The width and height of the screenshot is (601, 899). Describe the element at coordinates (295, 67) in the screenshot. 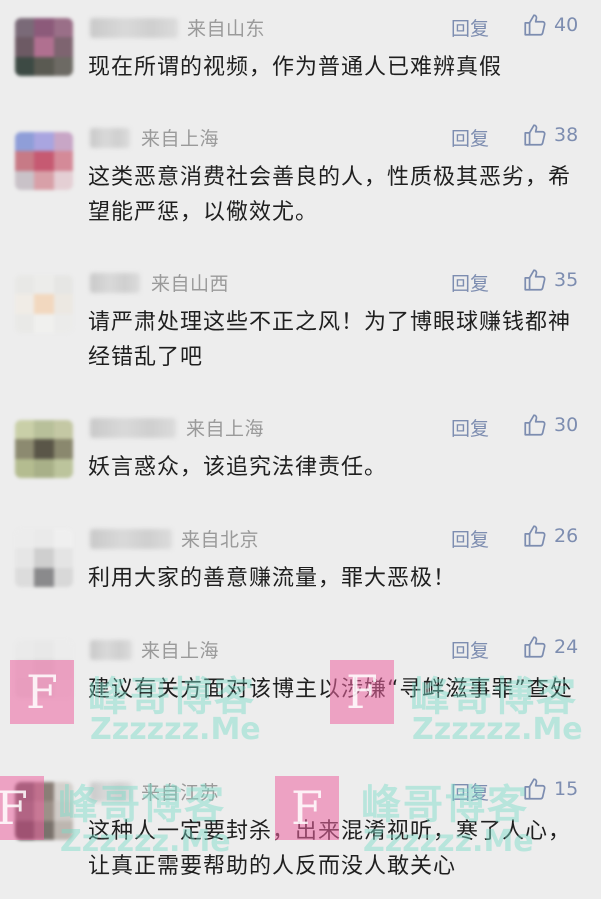

I see `comment-text: 现在所谓的视频，作为普通人已难辨真假` at that location.